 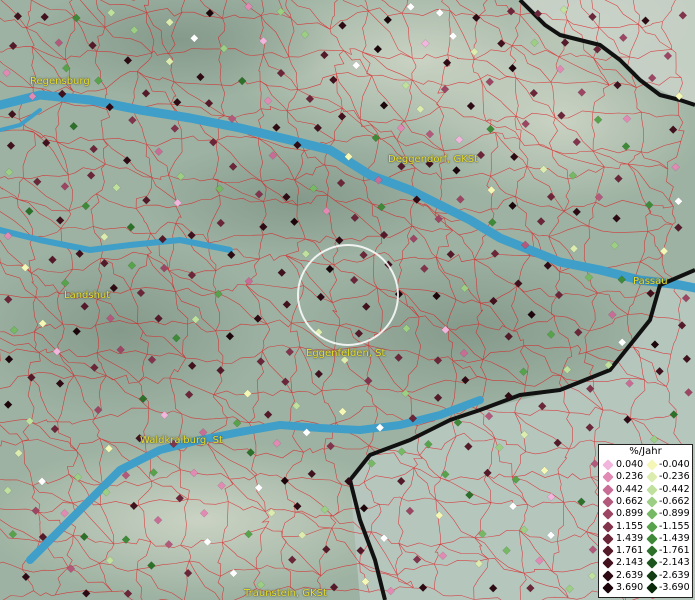 What do you see at coordinates (674, 538) in the screenshot?
I see `legend-value-negative: -1.439` at bounding box center [674, 538].